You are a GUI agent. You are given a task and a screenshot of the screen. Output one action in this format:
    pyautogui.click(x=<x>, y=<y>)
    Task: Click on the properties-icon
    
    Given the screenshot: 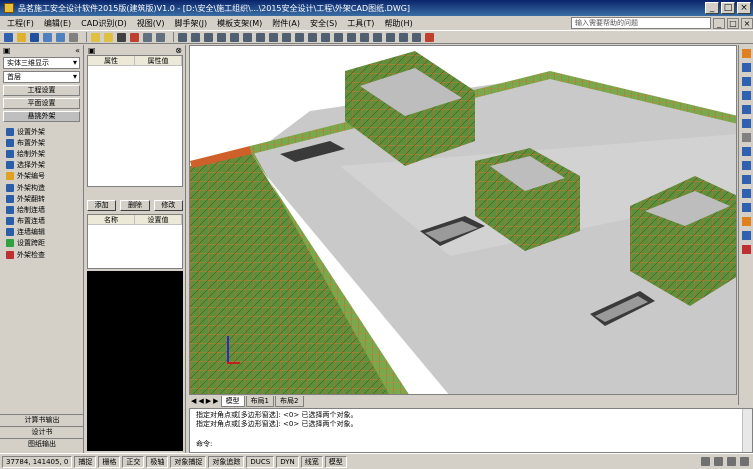 What is the action you would take?
    pyautogui.click(x=160, y=37)
    